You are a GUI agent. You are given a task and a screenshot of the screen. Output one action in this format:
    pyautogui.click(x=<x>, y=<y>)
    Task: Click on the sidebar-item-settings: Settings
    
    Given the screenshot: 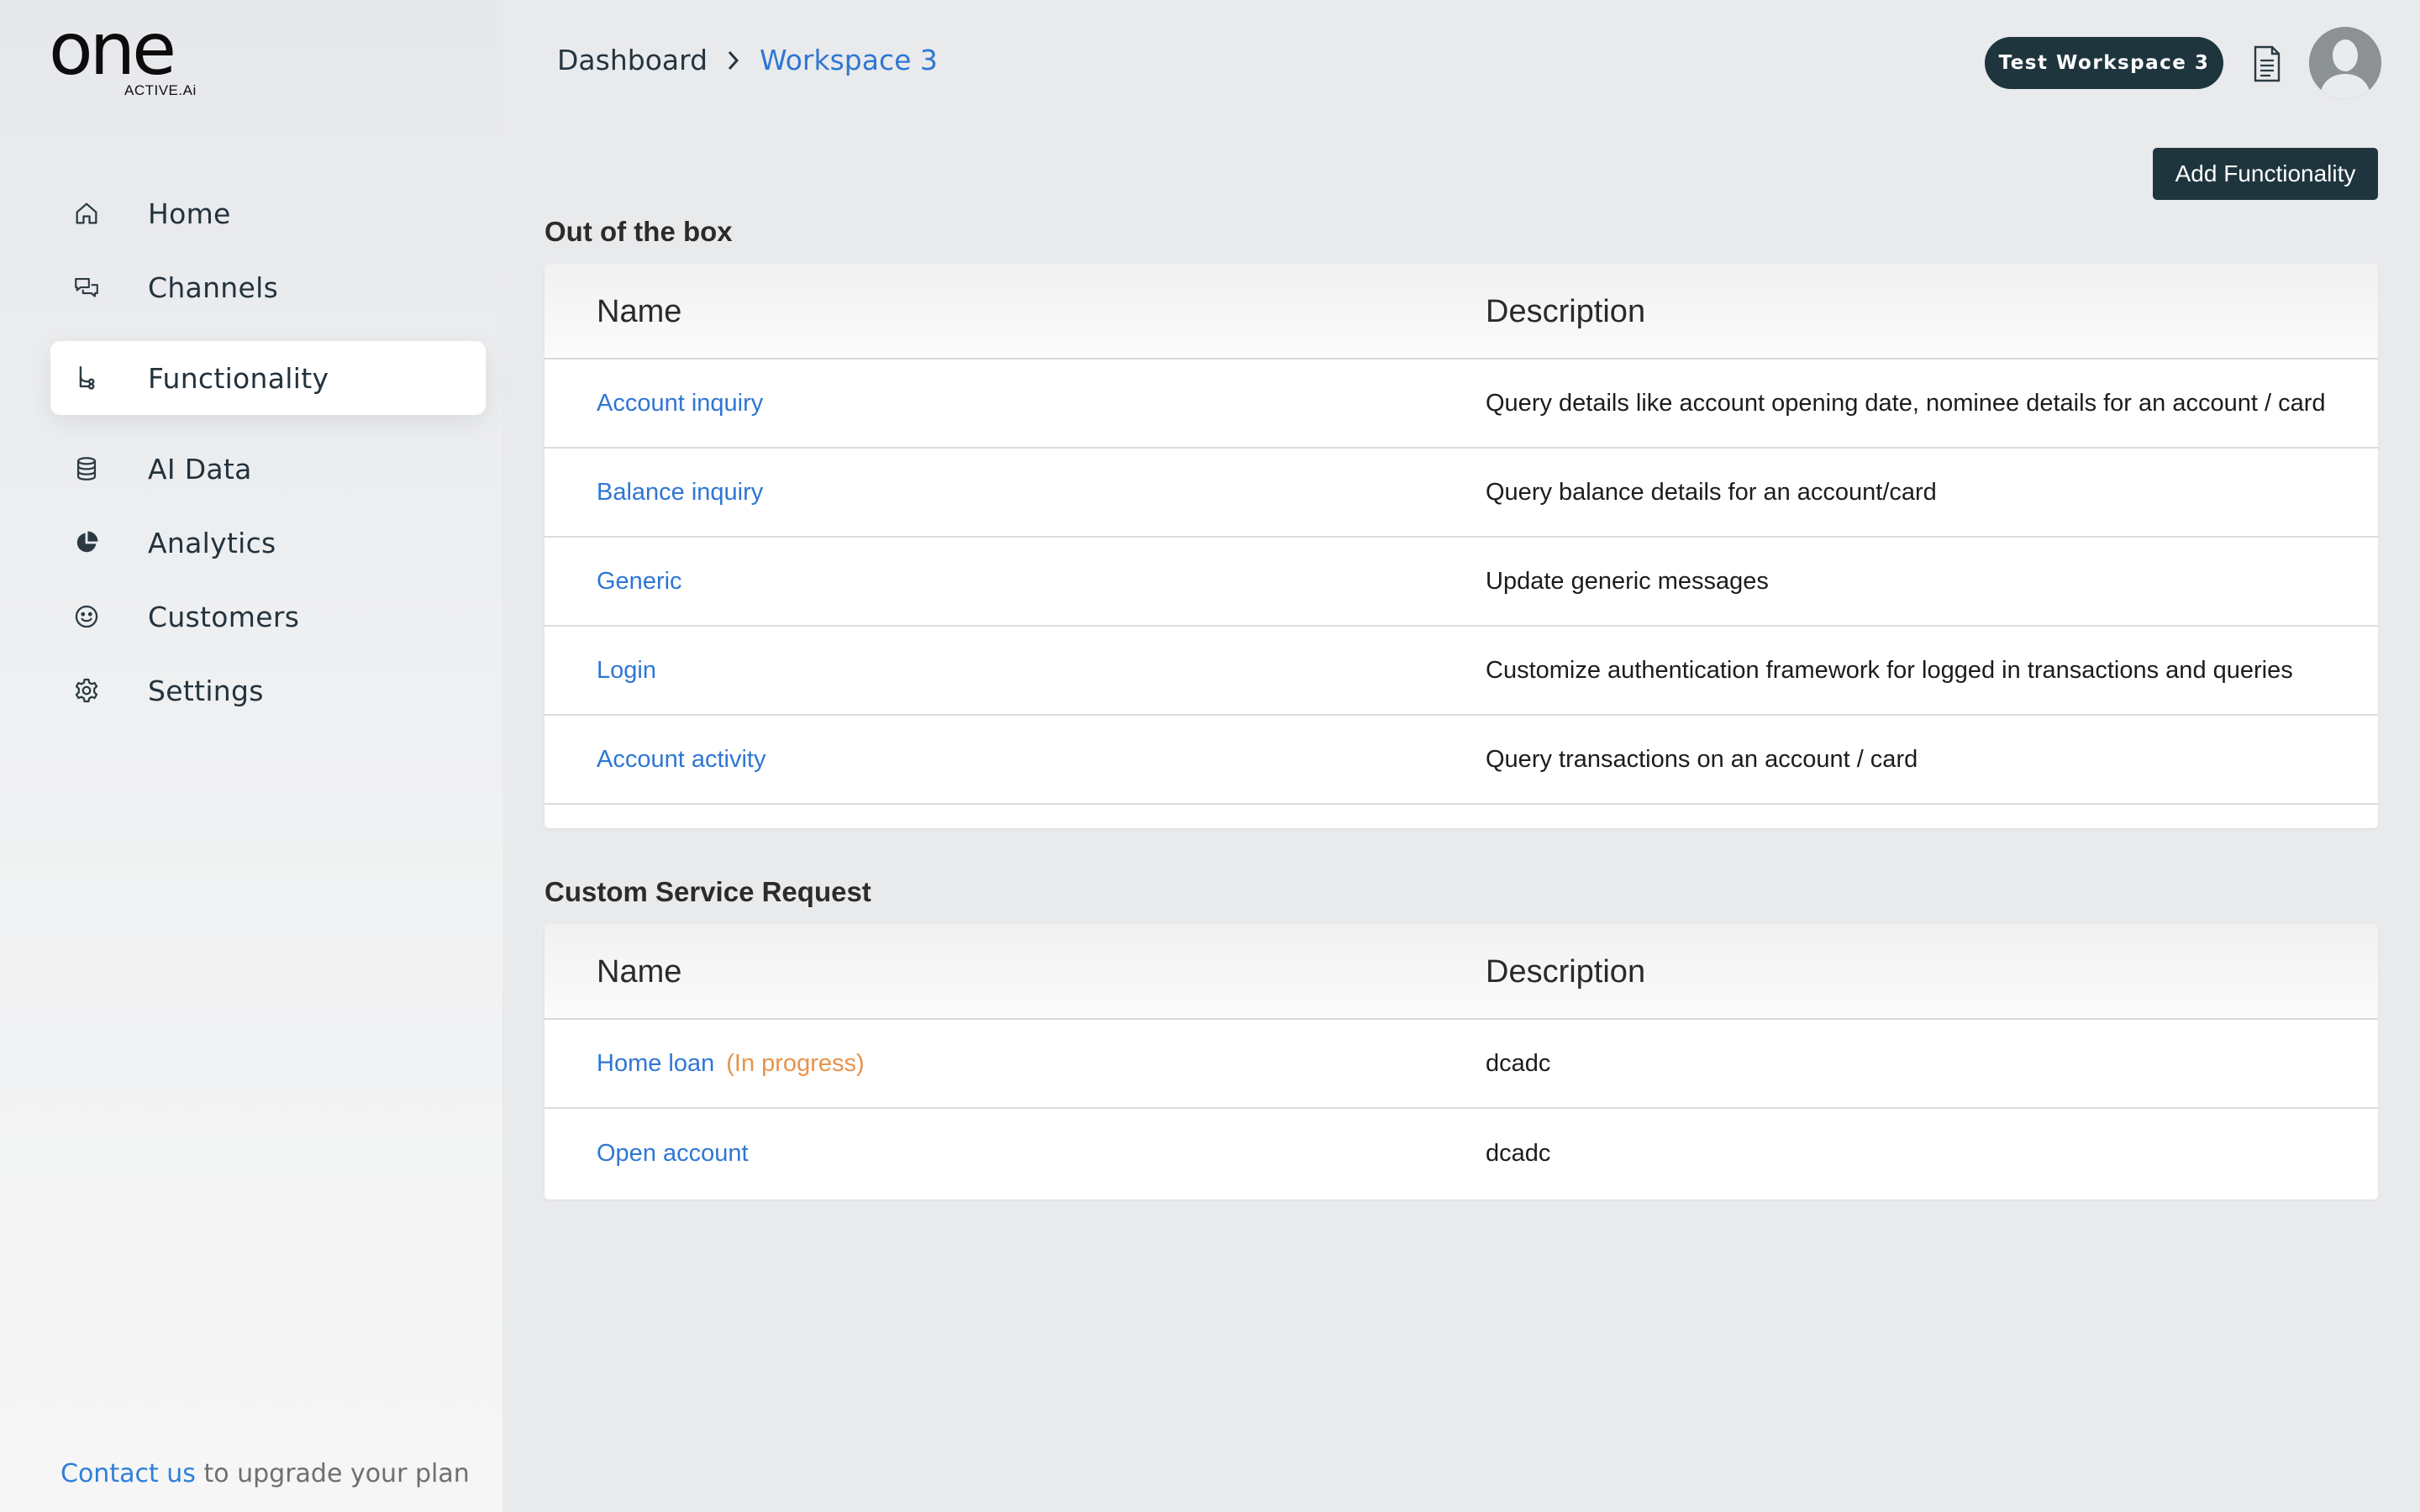 What is the action you would take?
    pyautogui.click(x=268, y=690)
    